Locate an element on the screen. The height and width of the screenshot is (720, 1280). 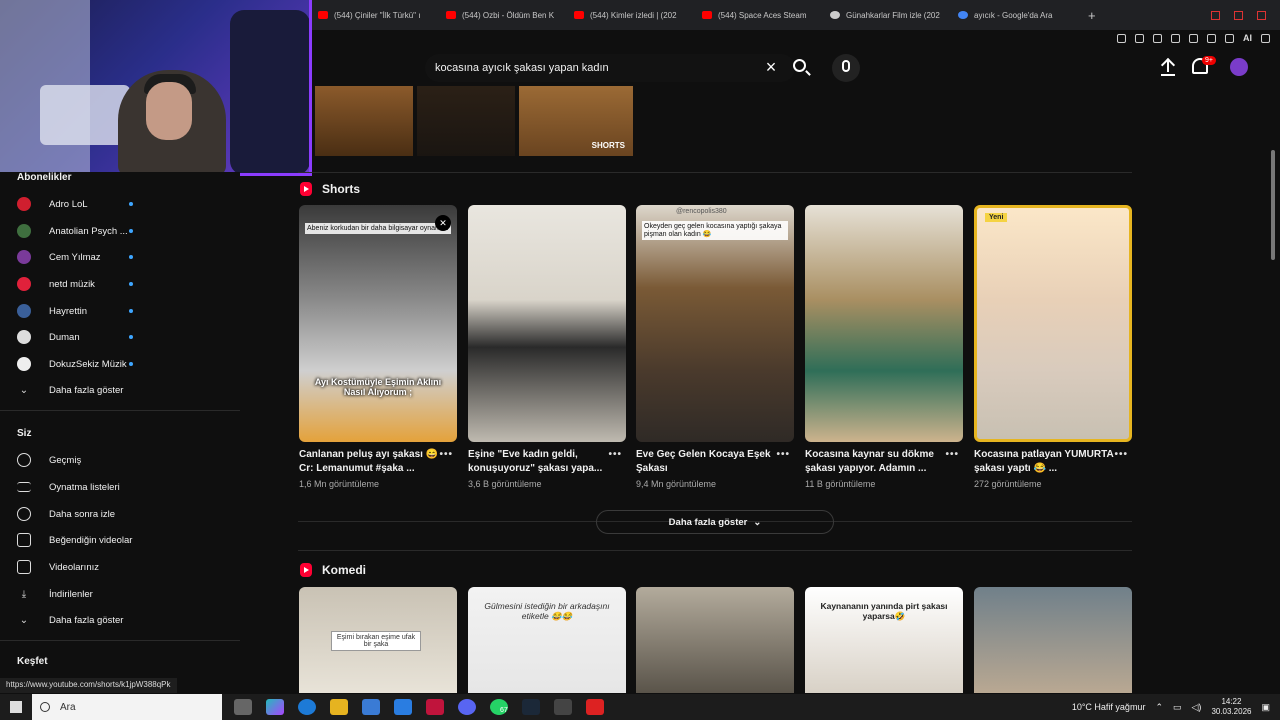
ai-button: AI is located at coordinates (1247, 38).